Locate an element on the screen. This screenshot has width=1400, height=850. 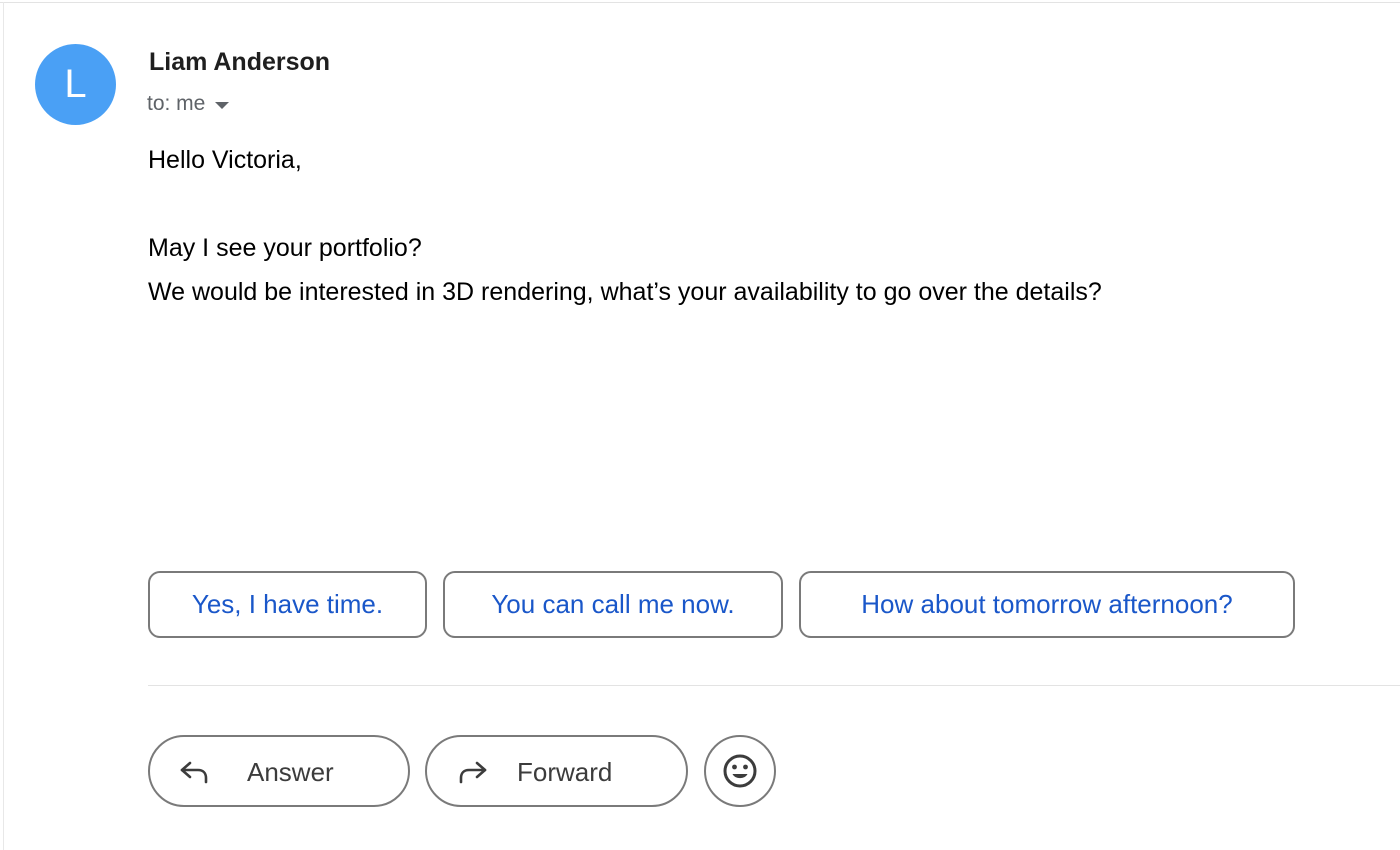
forward-button: Forward is located at coordinates (556, 771).